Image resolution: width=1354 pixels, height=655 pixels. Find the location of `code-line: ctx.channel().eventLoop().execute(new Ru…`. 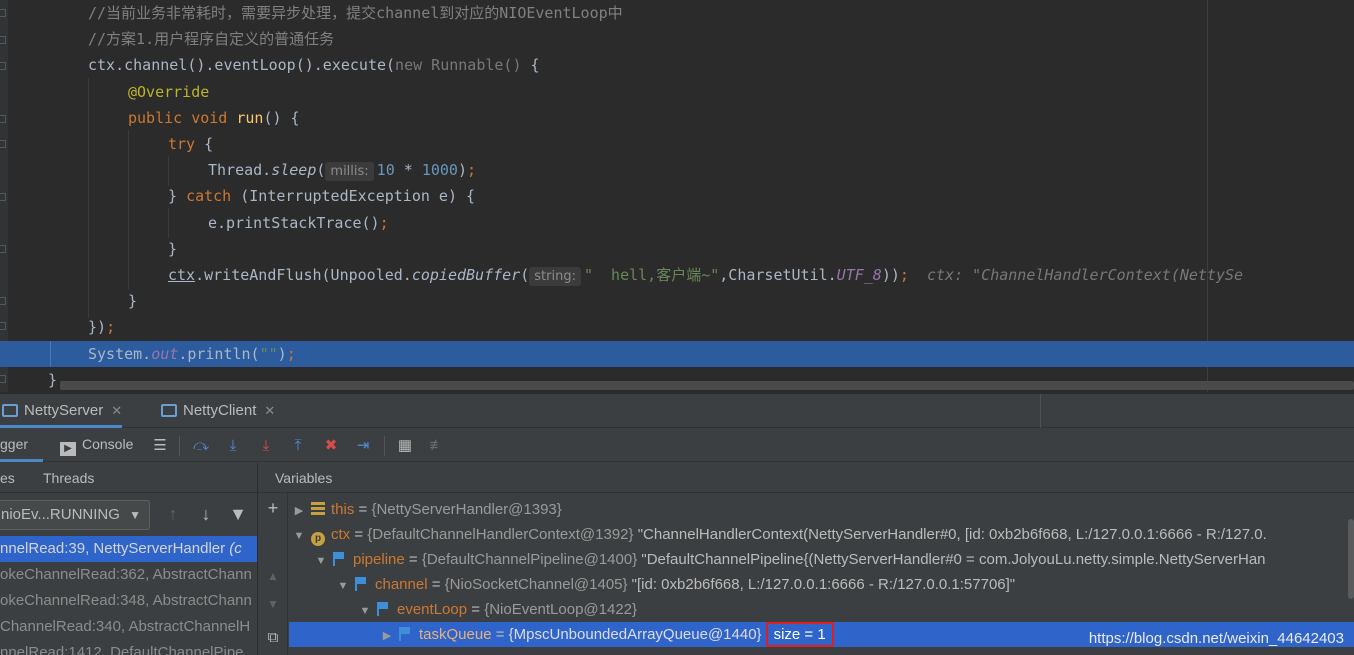

code-line: ctx.channel().eventLoop().execute(new Ru… is located at coordinates (677, 65).